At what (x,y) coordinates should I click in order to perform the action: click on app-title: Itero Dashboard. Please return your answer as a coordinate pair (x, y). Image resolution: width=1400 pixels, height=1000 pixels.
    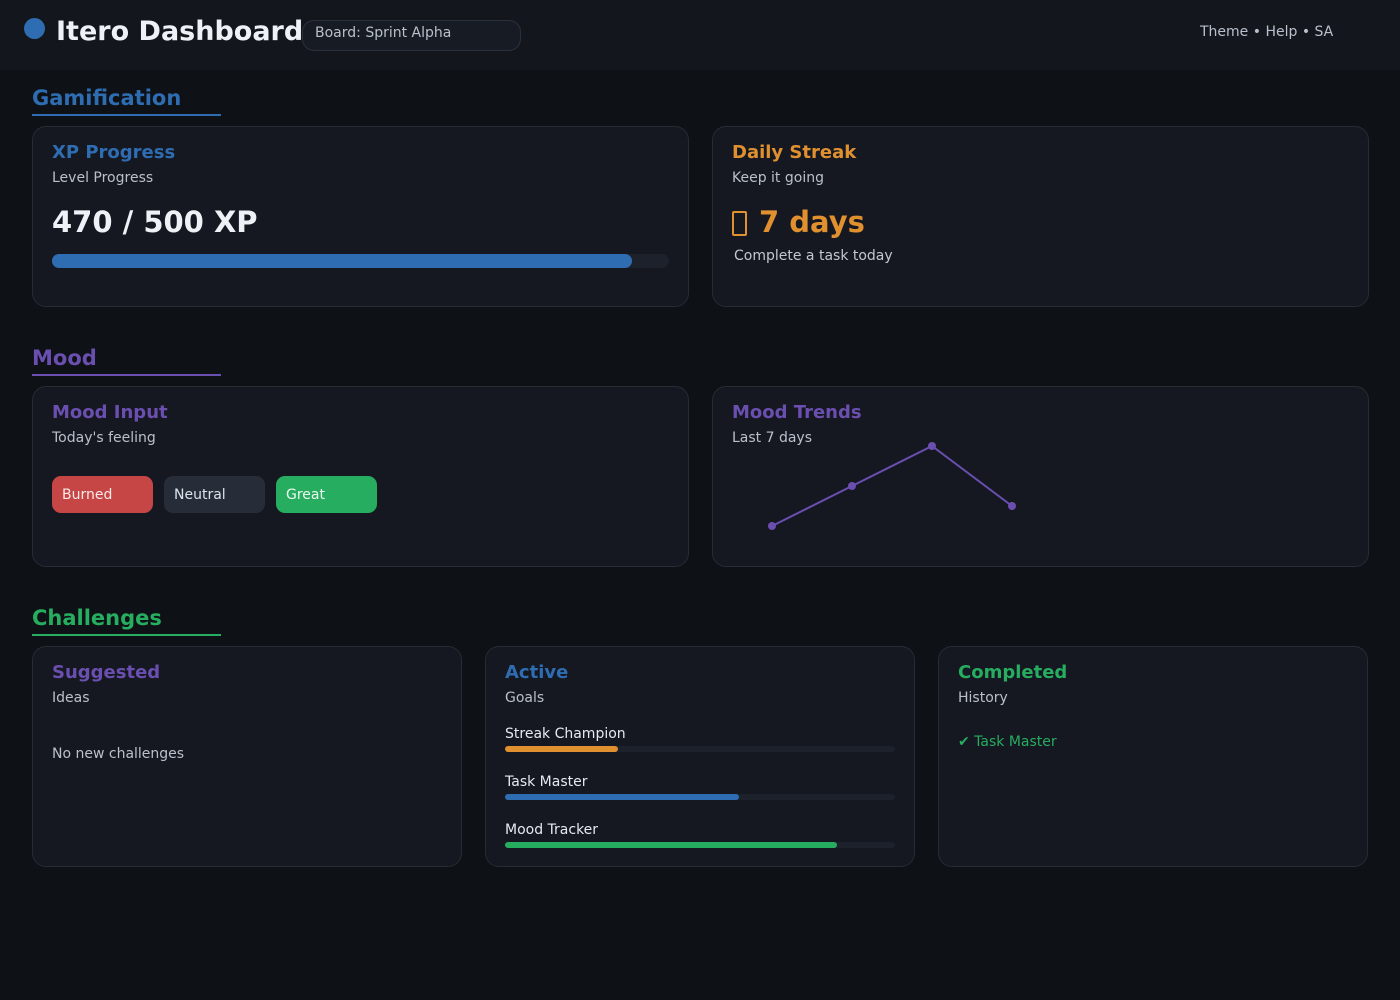
    Looking at the image, I should click on (180, 31).